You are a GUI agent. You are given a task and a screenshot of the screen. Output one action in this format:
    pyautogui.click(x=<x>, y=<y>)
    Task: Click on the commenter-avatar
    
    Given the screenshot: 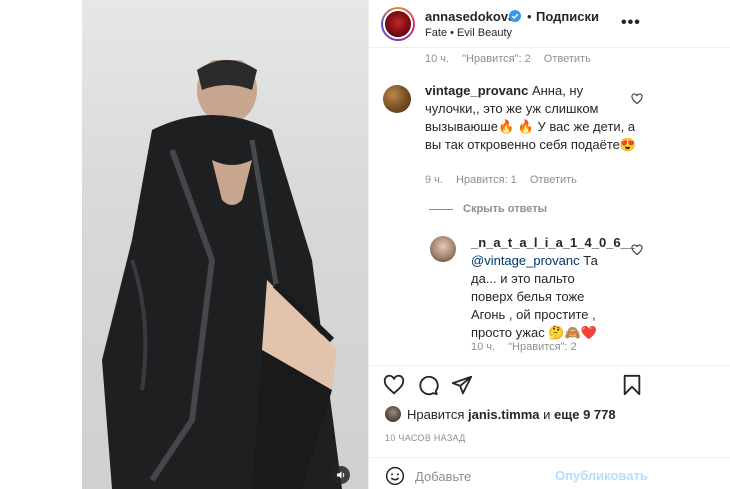 What is the action you would take?
    pyautogui.click(x=397, y=99)
    